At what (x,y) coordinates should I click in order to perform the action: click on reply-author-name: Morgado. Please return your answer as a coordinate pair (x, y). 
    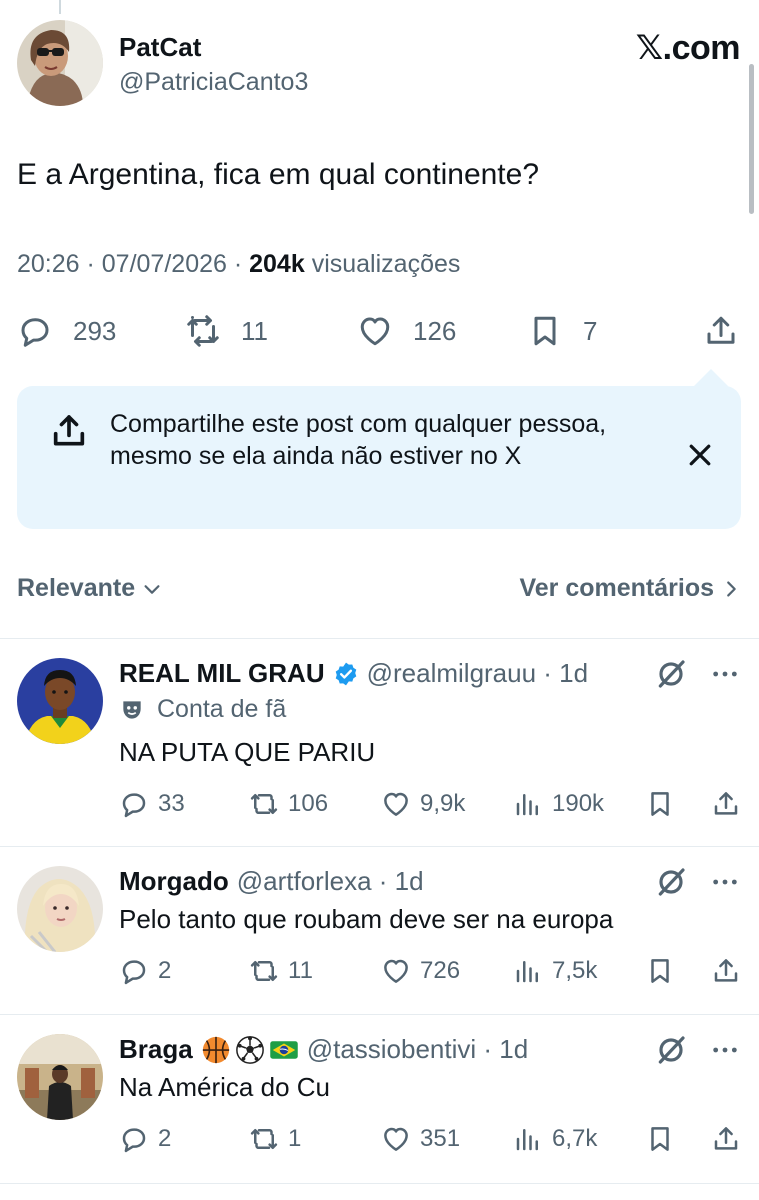
    Looking at the image, I should click on (174, 881).